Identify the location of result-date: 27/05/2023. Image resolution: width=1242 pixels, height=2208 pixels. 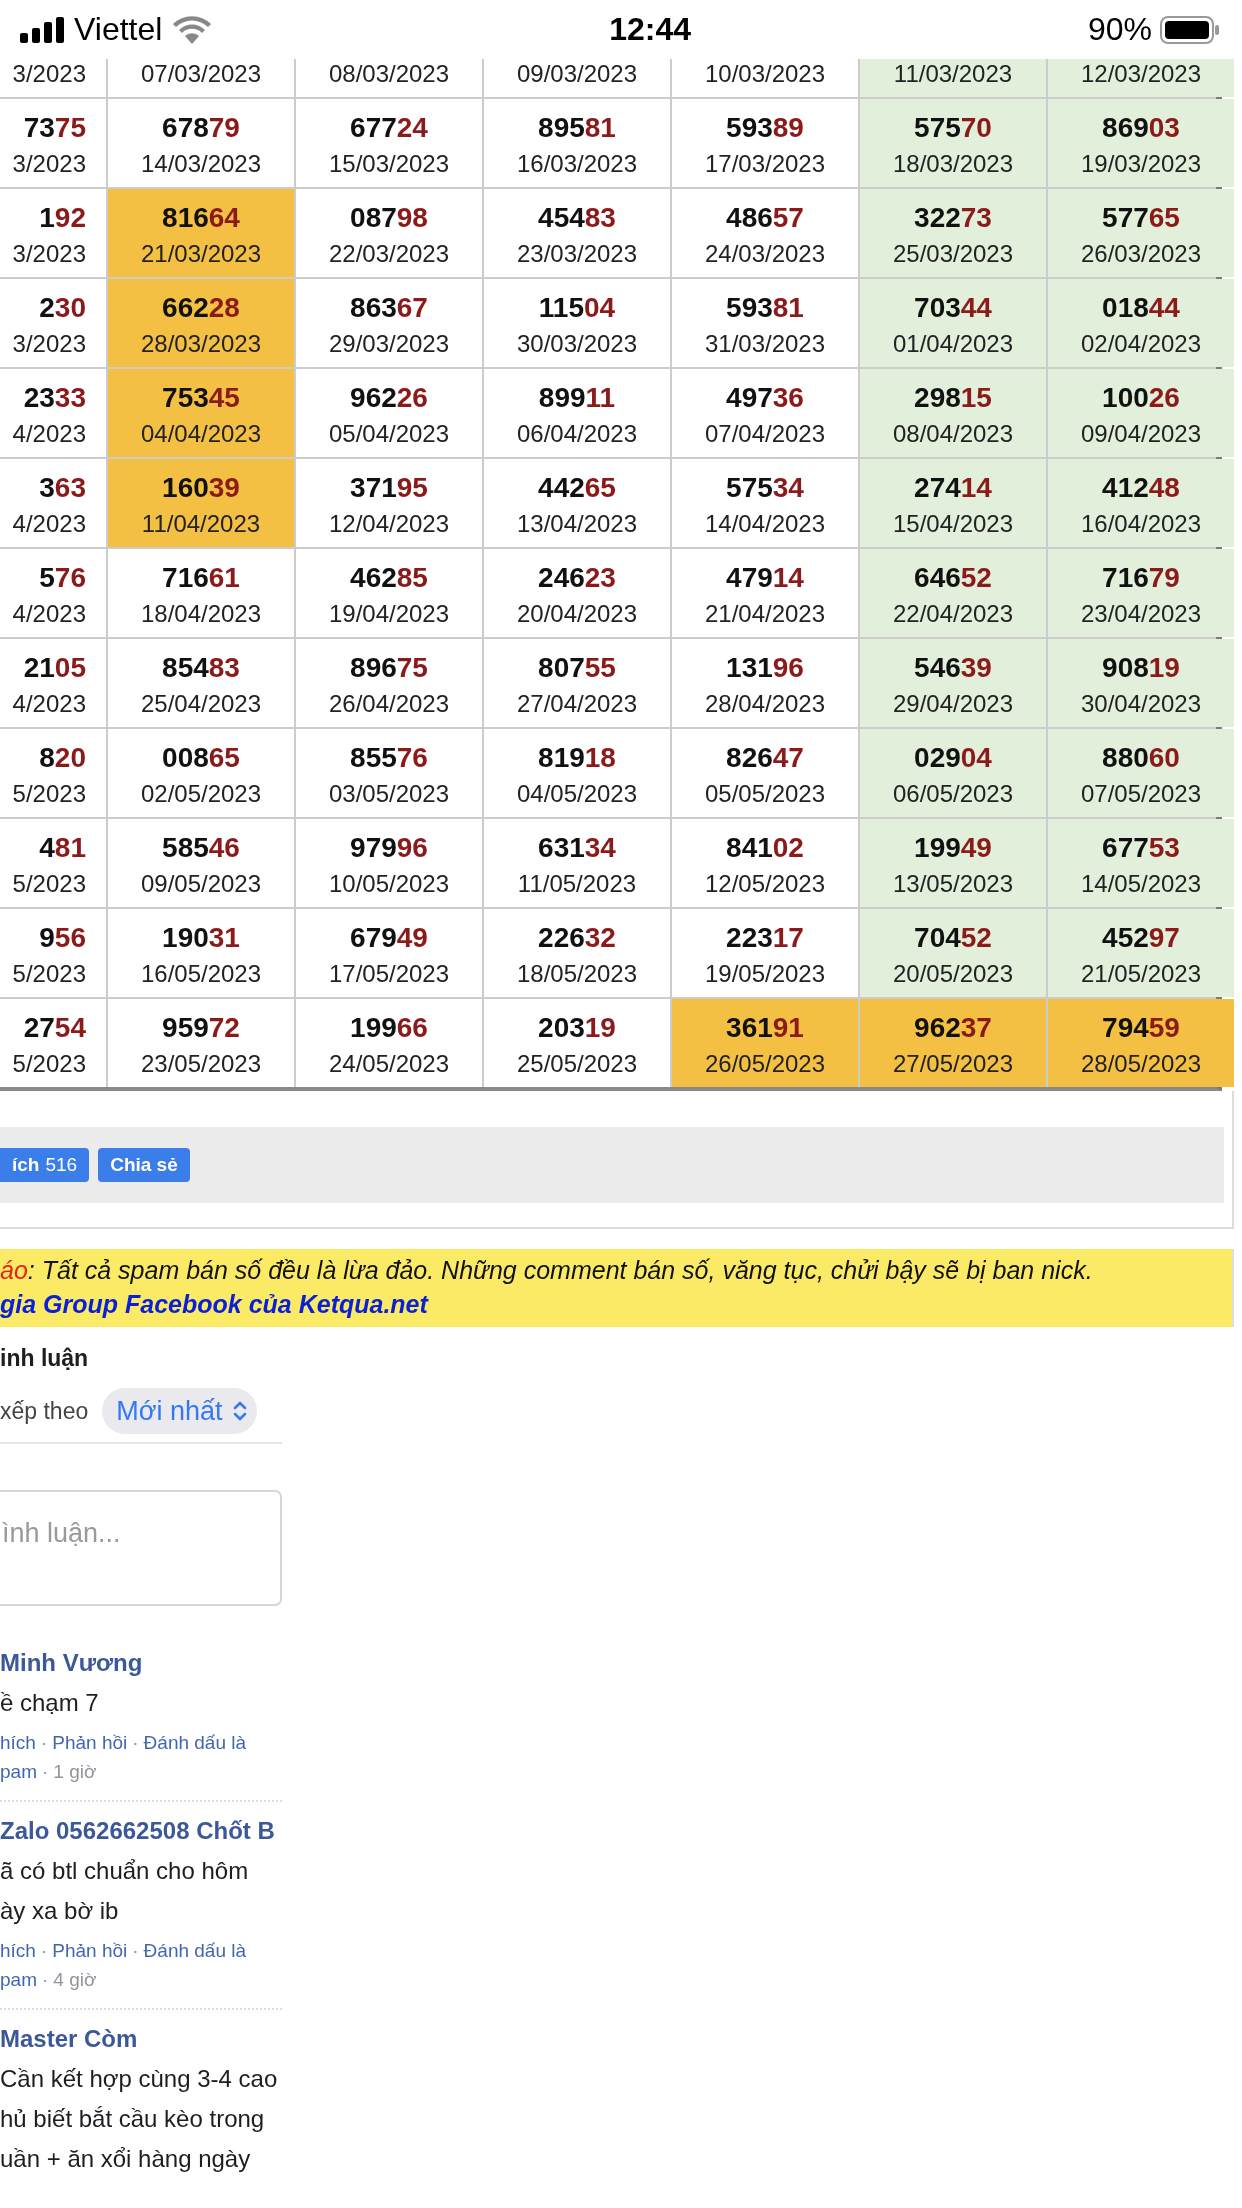
(953, 1064).